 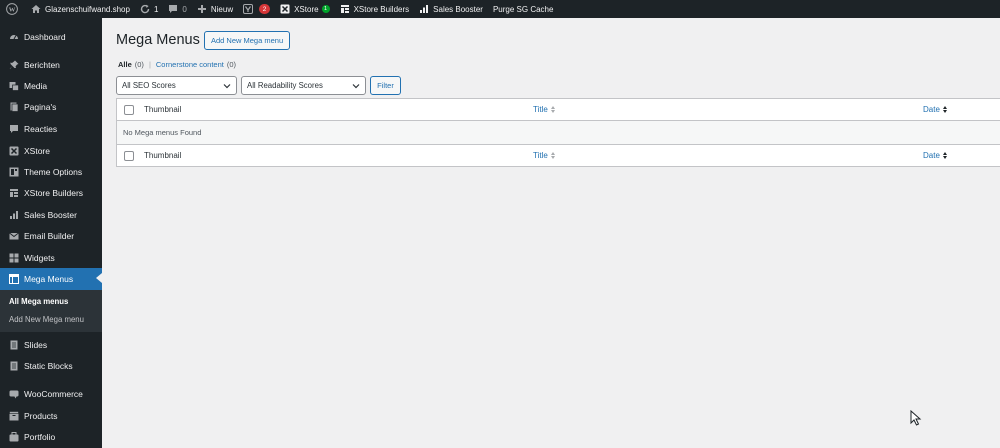 I want to click on column-date-sort: Date, so click(x=935, y=109).